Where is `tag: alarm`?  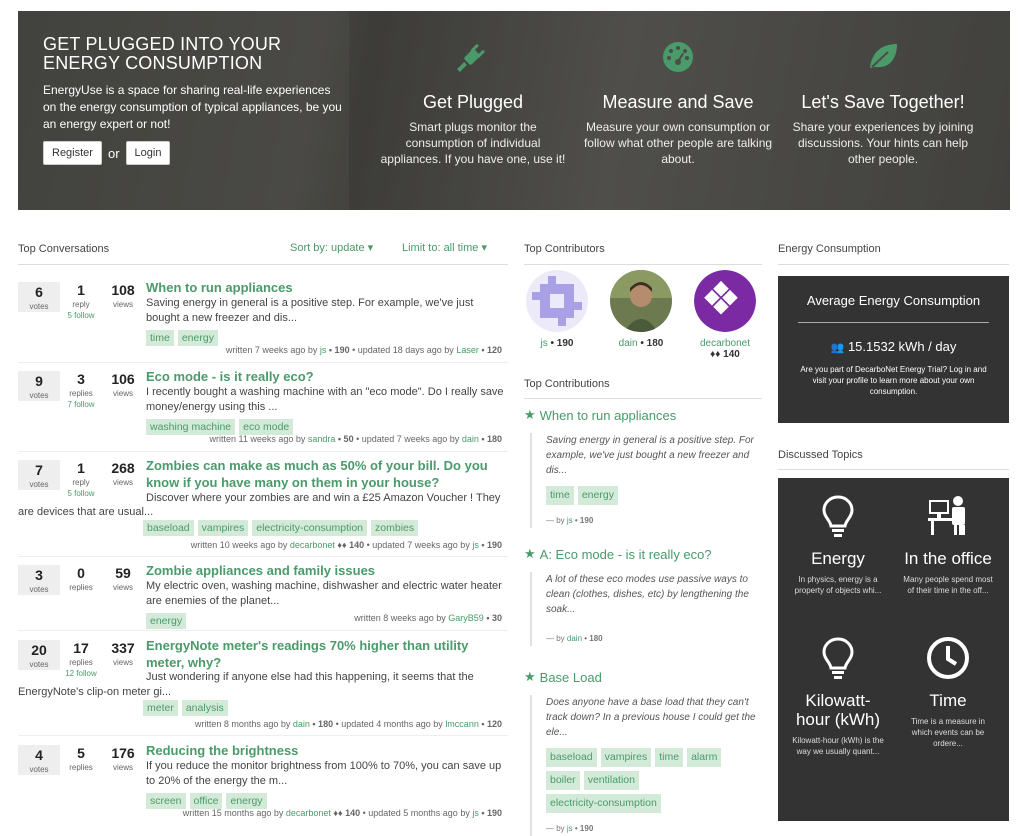 tag: alarm is located at coordinates (704, 757).